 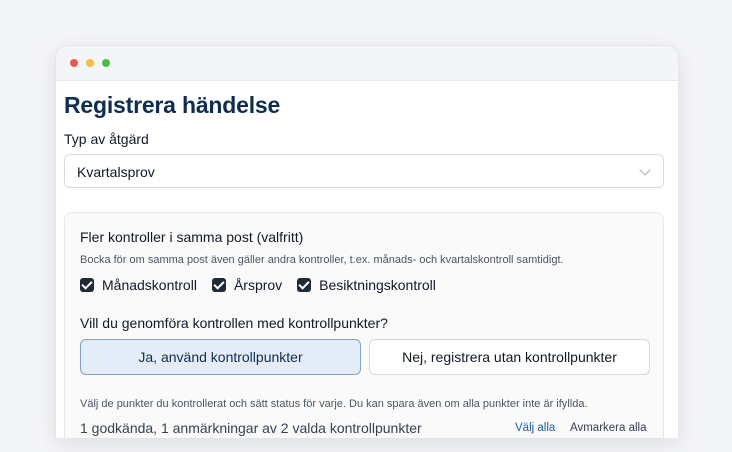 What do you see at coordinates (220, 357) in the screenshot?
I see `use-checkpoints-button: Ja, använd kontrollpunkter` at bounding box center [220, 357].